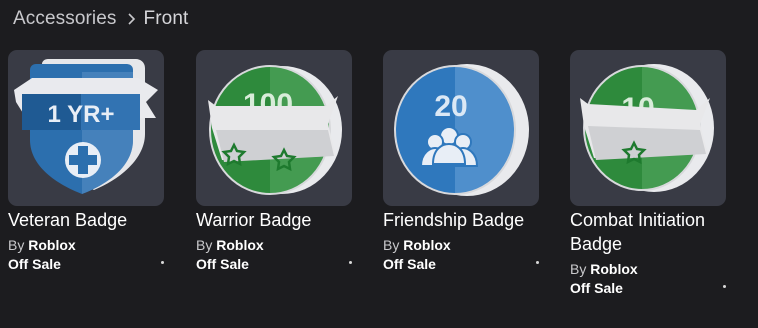 Image resolution: width=758 pixels, height=328 pixels. Describe the element at coordinates (450, 106) in the screenshot. I see `svg-text: 20` at that location.